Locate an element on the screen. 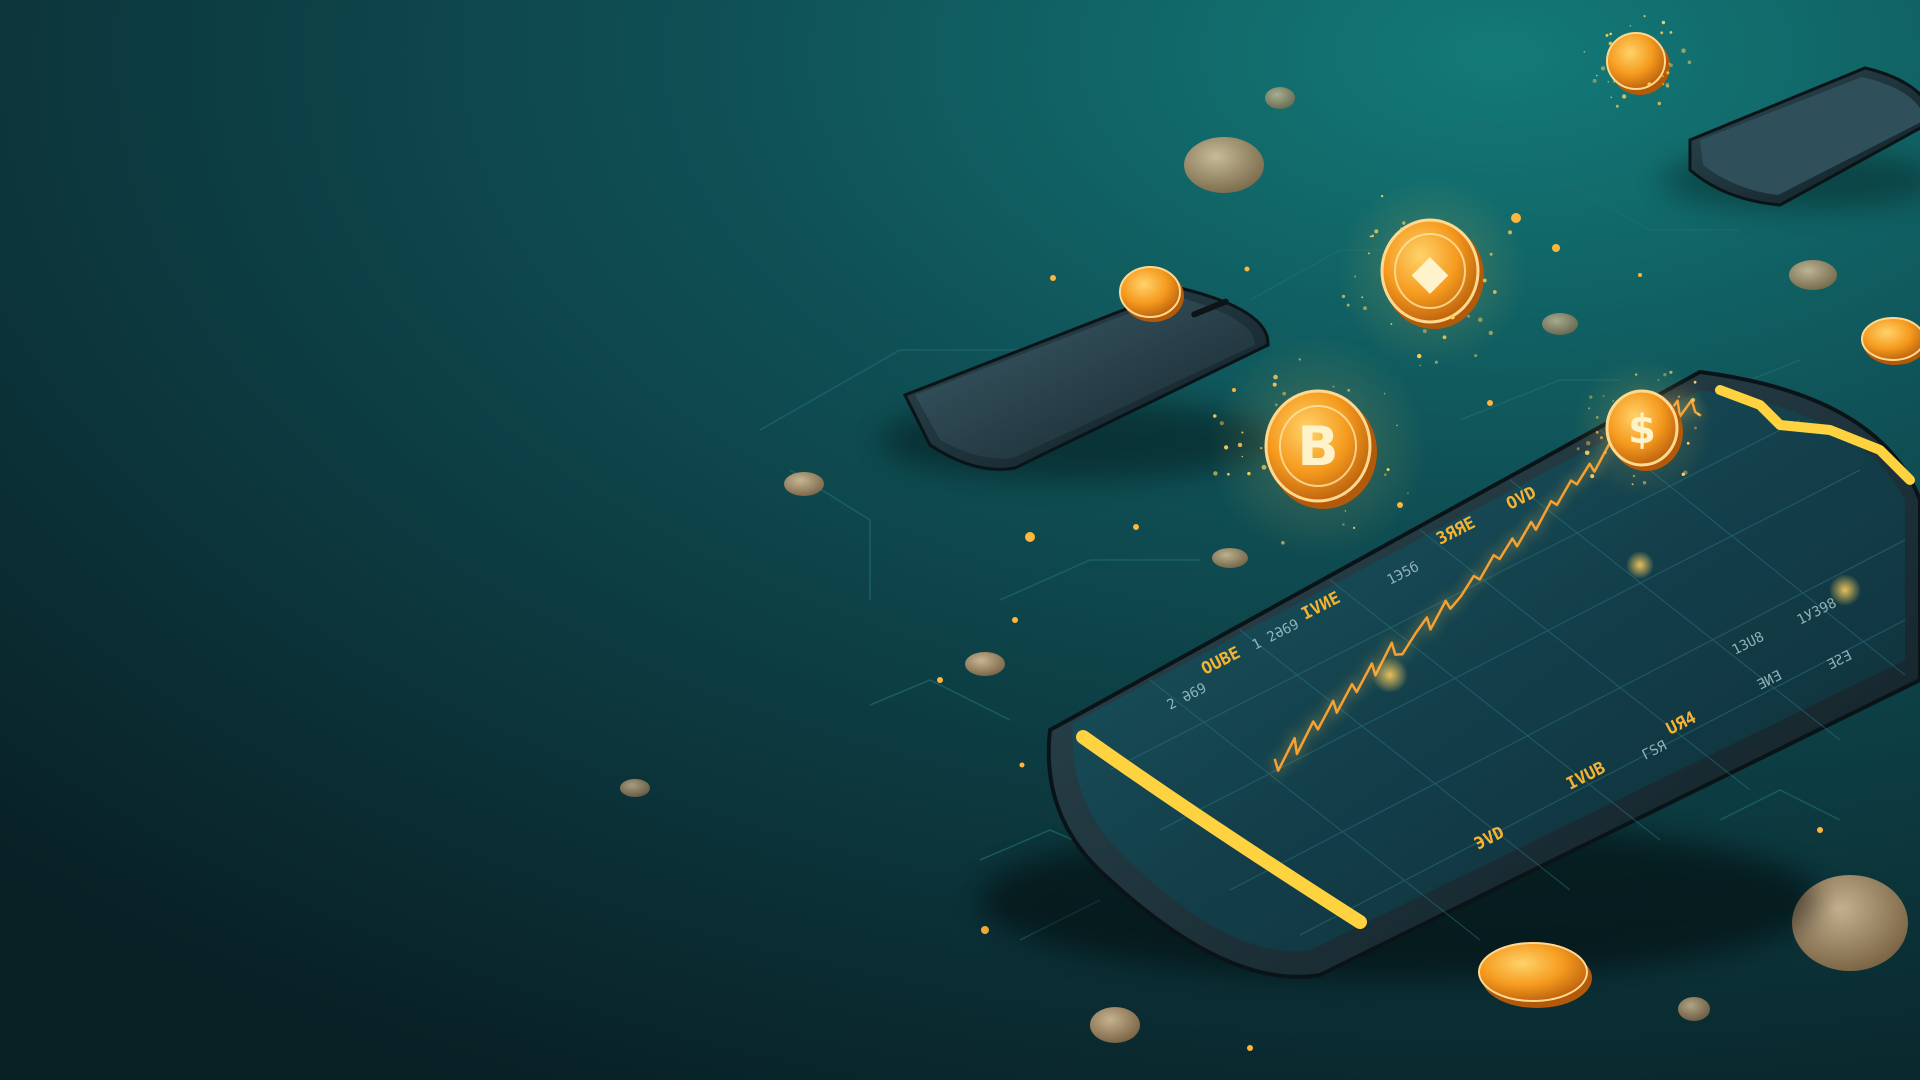 The height and width of the screenshot is (1080, 1920). bitcoin-icon: B is located at coordinates (1317, 446).